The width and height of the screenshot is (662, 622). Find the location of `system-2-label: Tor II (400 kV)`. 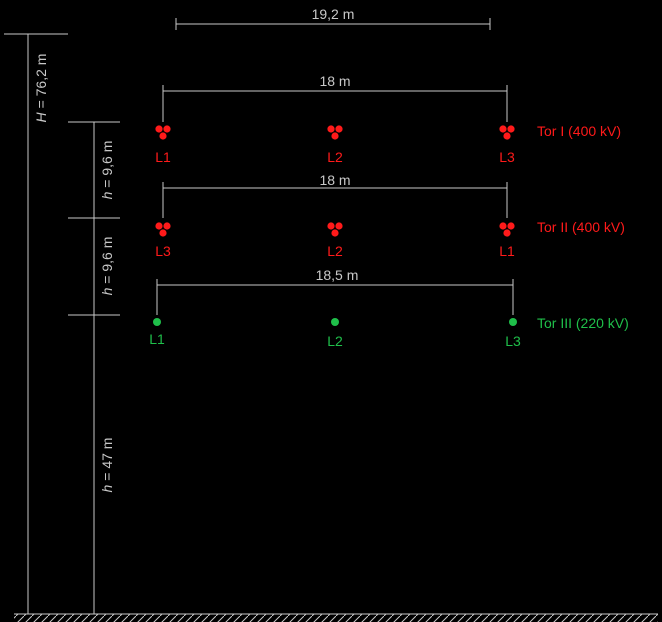

system-2-label: Tor II (400 kV) is located at coordinates (581, 227).